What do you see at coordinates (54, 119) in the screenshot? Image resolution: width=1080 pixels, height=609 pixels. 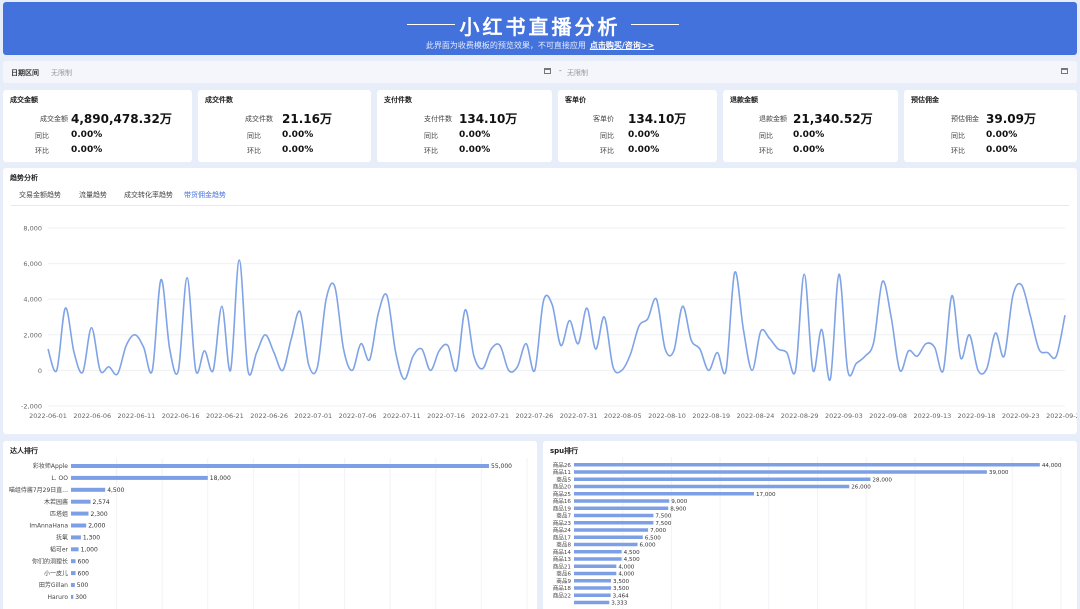 I see `kpi-label: 成交金额` at bounding box center [54, 119].